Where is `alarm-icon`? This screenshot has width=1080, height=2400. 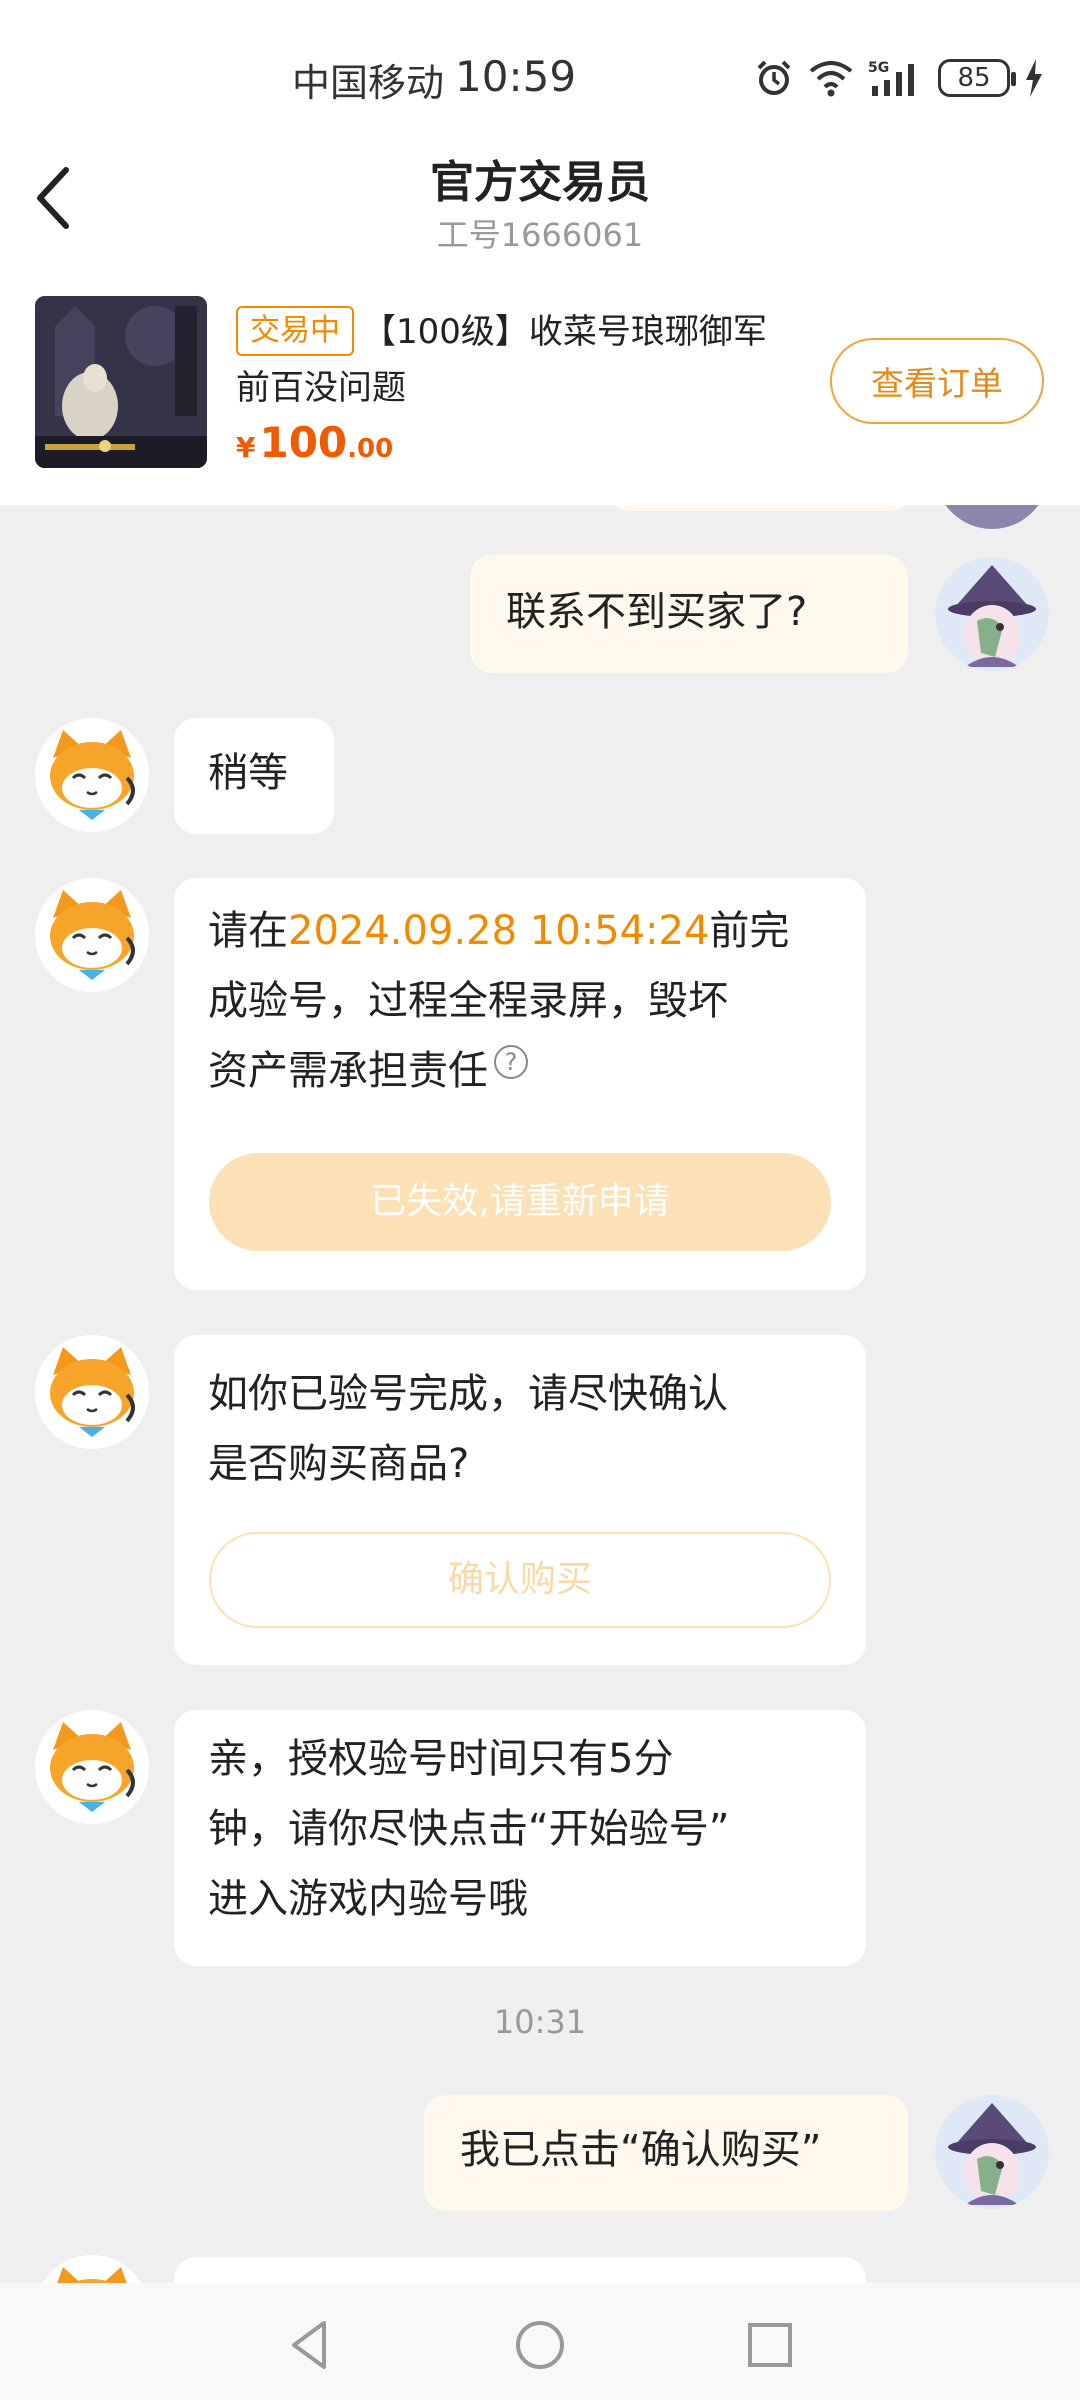 alarm-icon is located at coordinates (774, 78).